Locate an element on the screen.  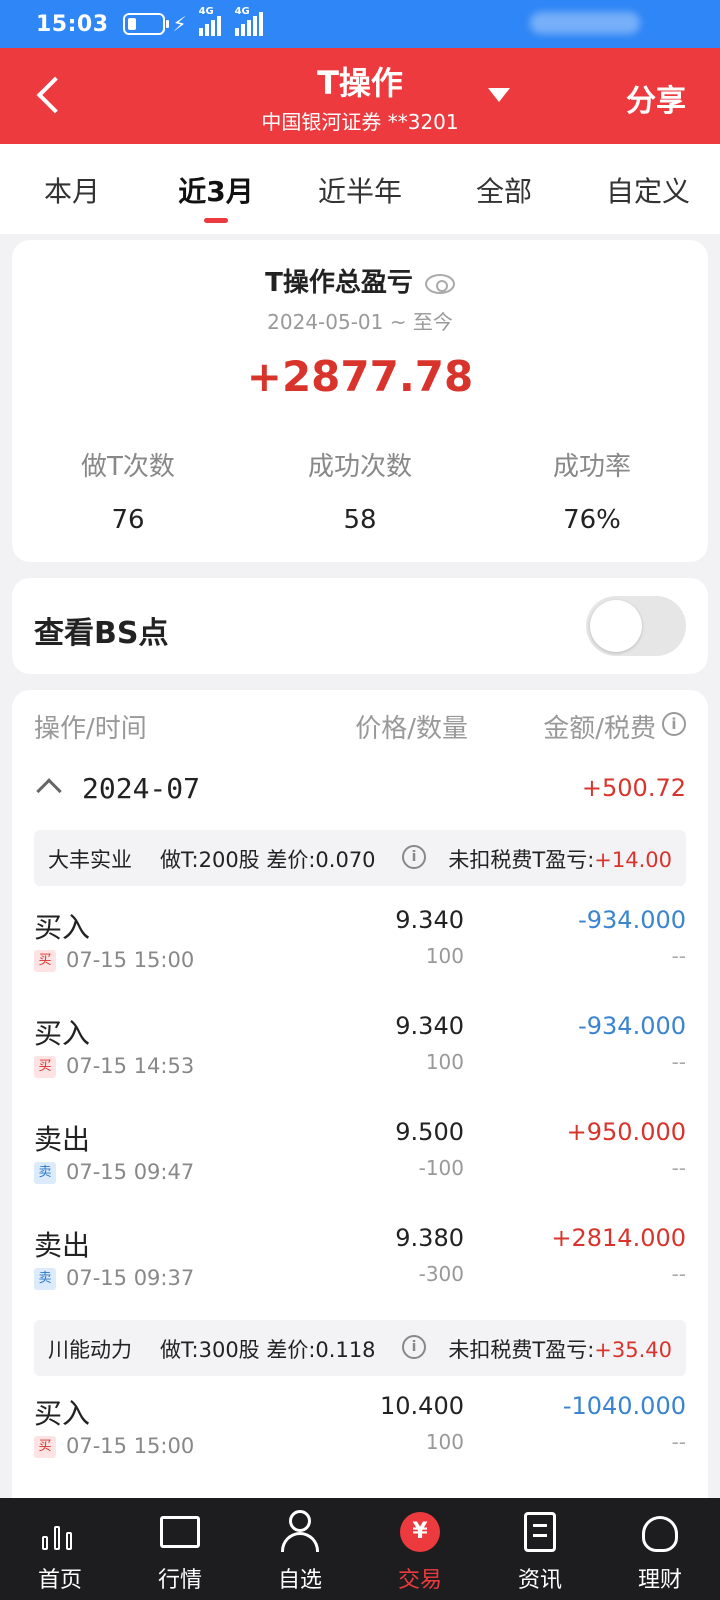
nav-wealth: 理财 is located at coordinates (660, 1549).